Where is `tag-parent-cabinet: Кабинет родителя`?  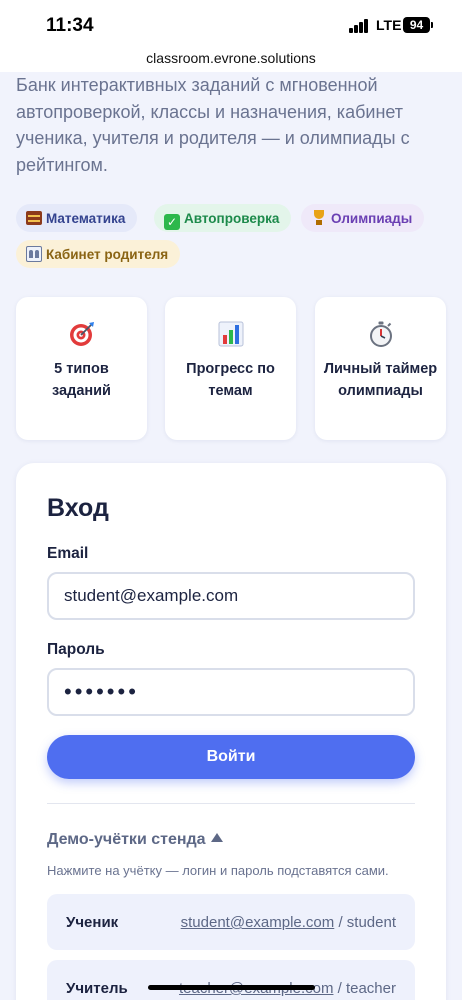 tag-parent-cabinet: Кабинет родителя is located at coordinates (98, 254).